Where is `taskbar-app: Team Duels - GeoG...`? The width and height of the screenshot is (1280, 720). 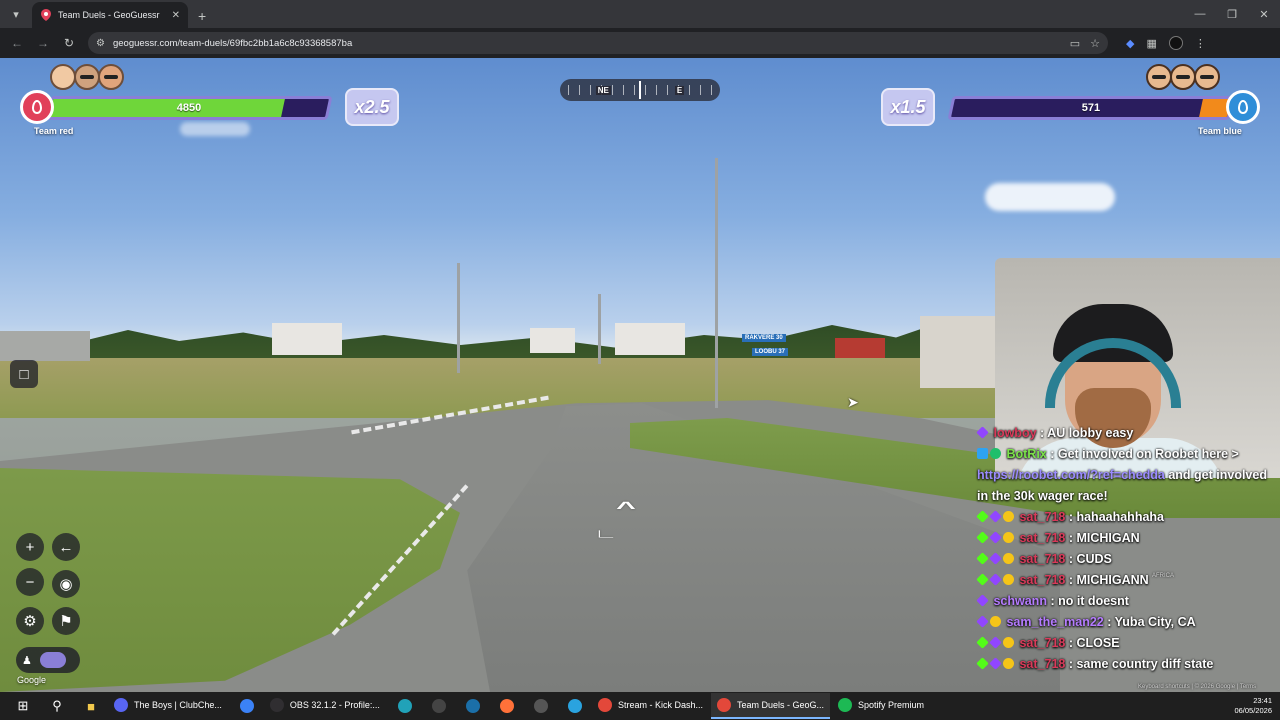 taskbar-app: Team Duels - GeoG... is located at coordinates (770, 706).